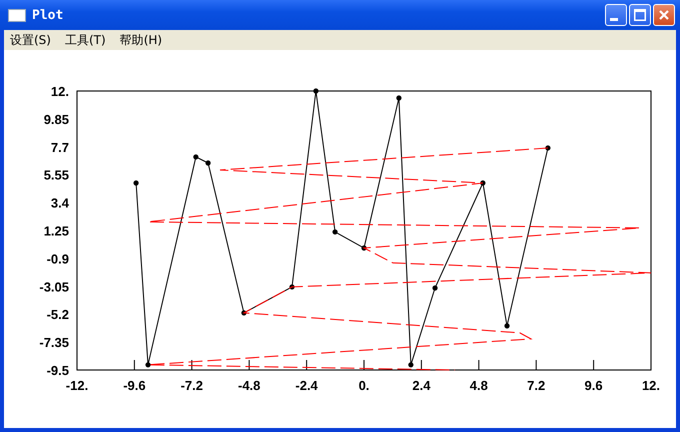 The width and height of the screenshot is (680, 432). What do you see at coordinates (57, 258) in the screenshot?
I see `y-tick-label: -0.9` at bounding box center [57, 258].